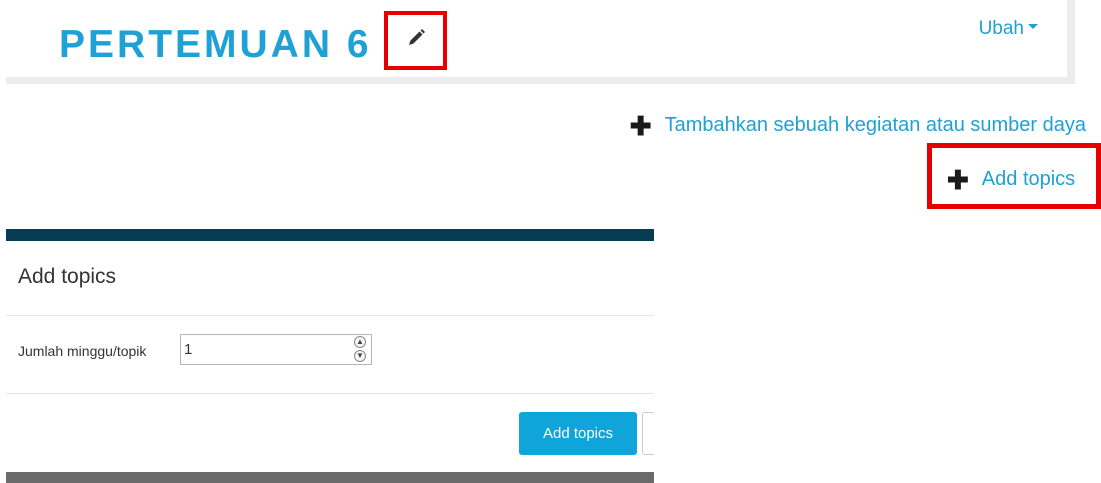  What do you see at coordinates (360, 342) in the screenshot?
I see `increment-icon: ▲` at bounding box center [360, 342].